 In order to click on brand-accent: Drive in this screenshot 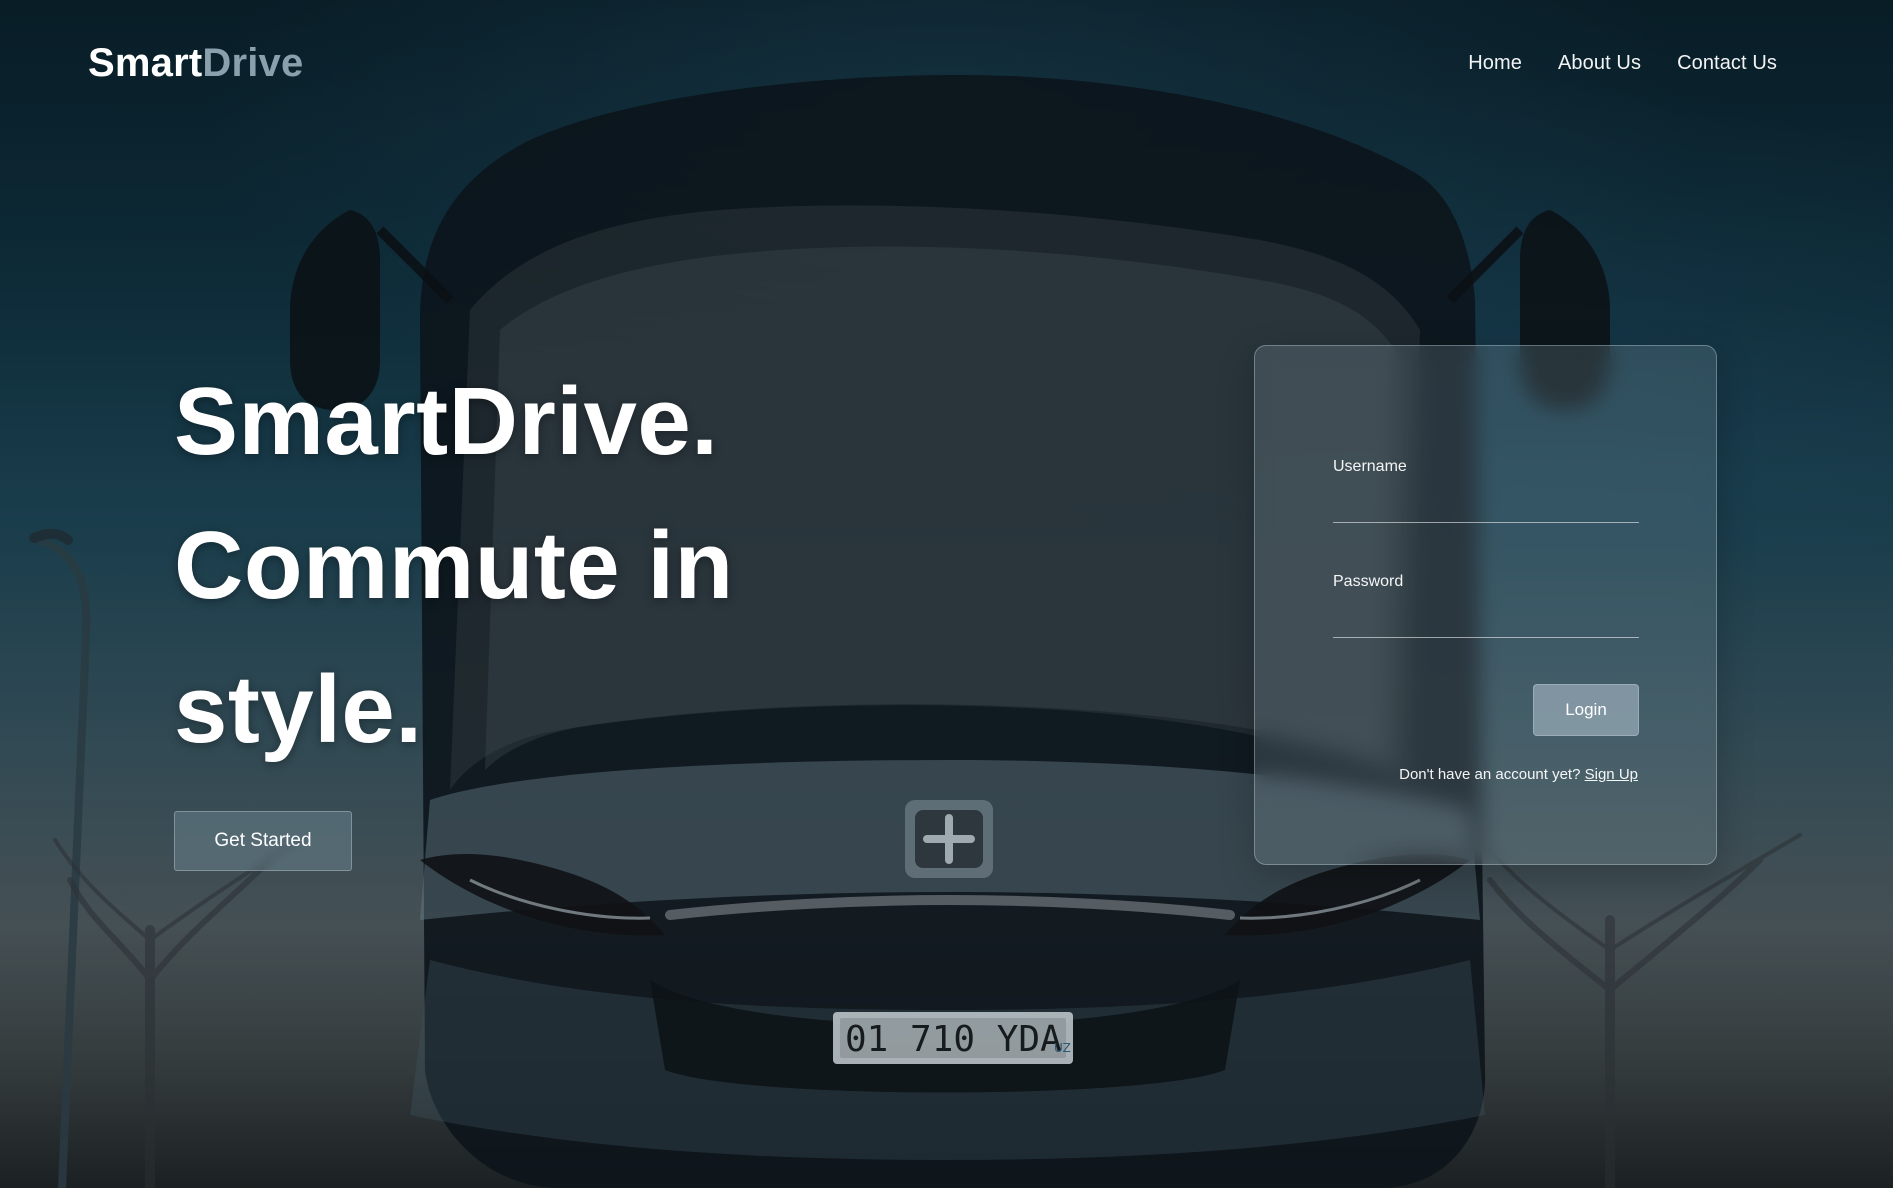, I will do `click(253, 63)`.